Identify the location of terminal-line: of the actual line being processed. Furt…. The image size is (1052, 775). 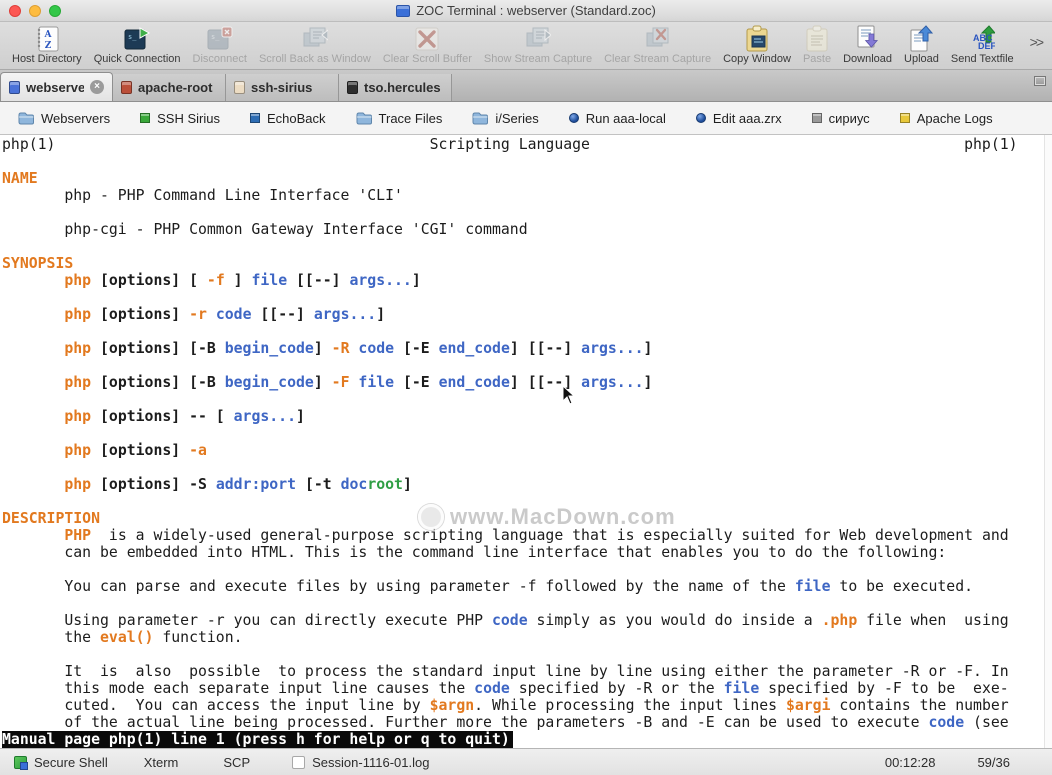
(505, 722).